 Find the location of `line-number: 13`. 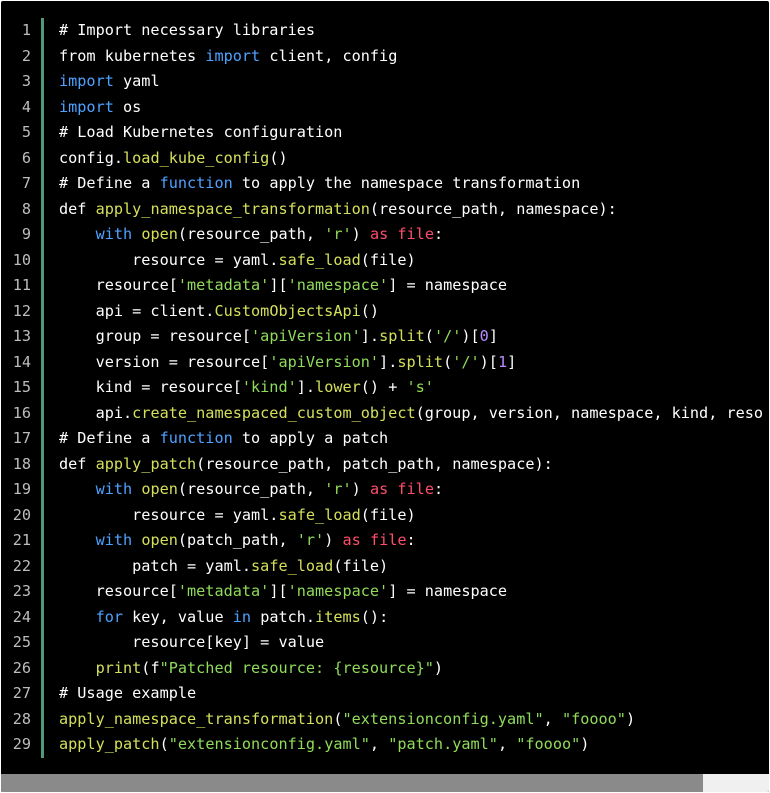

line-number: 13 is located at coordinates (21, 336).